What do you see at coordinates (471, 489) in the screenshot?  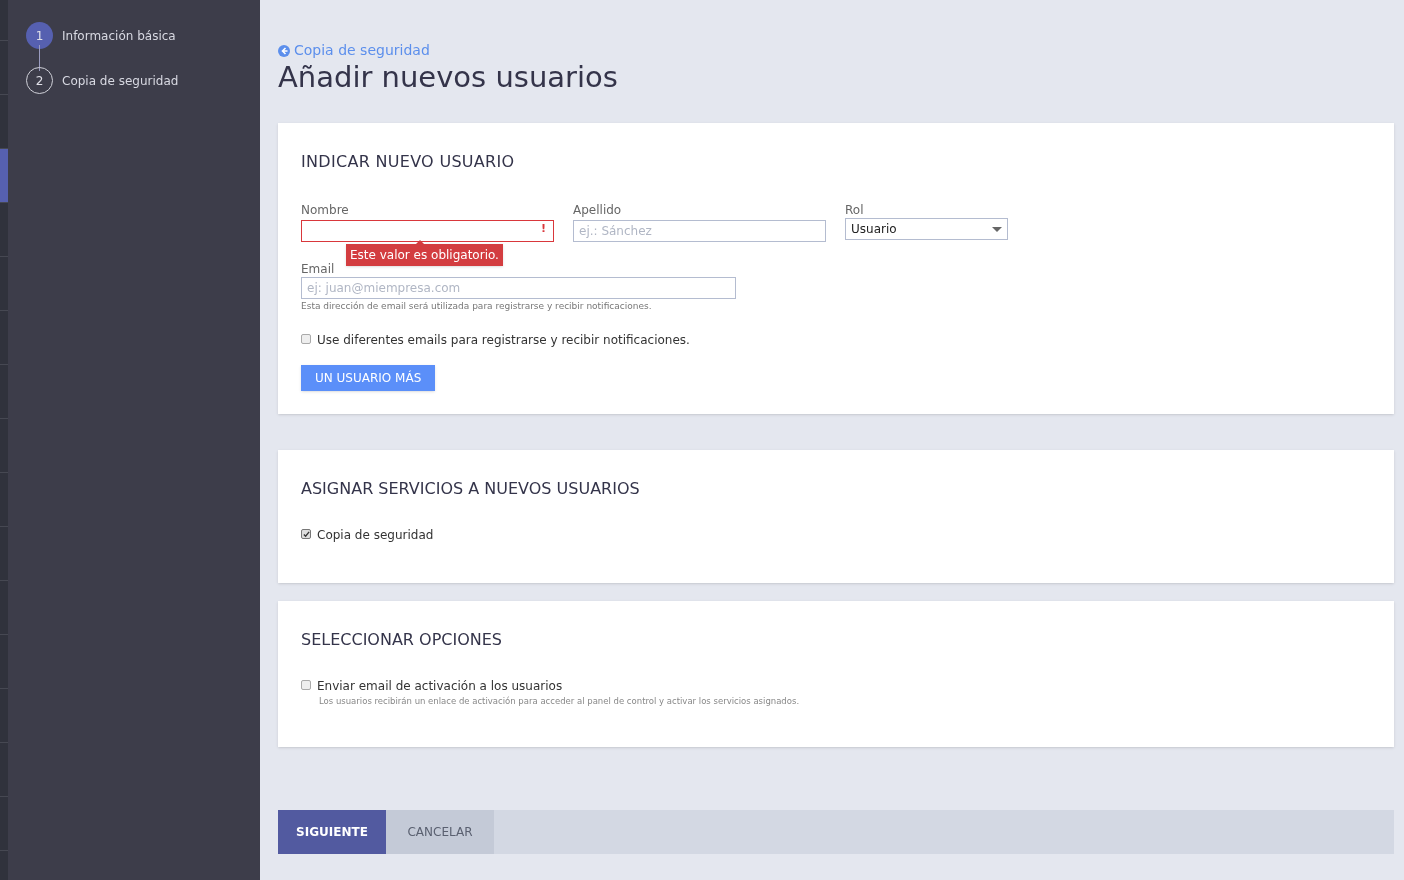 I see `section-heading: ASIGNAR SERVICIOS A NUEVOS USUARIOS` at bounding box center [471, 489].